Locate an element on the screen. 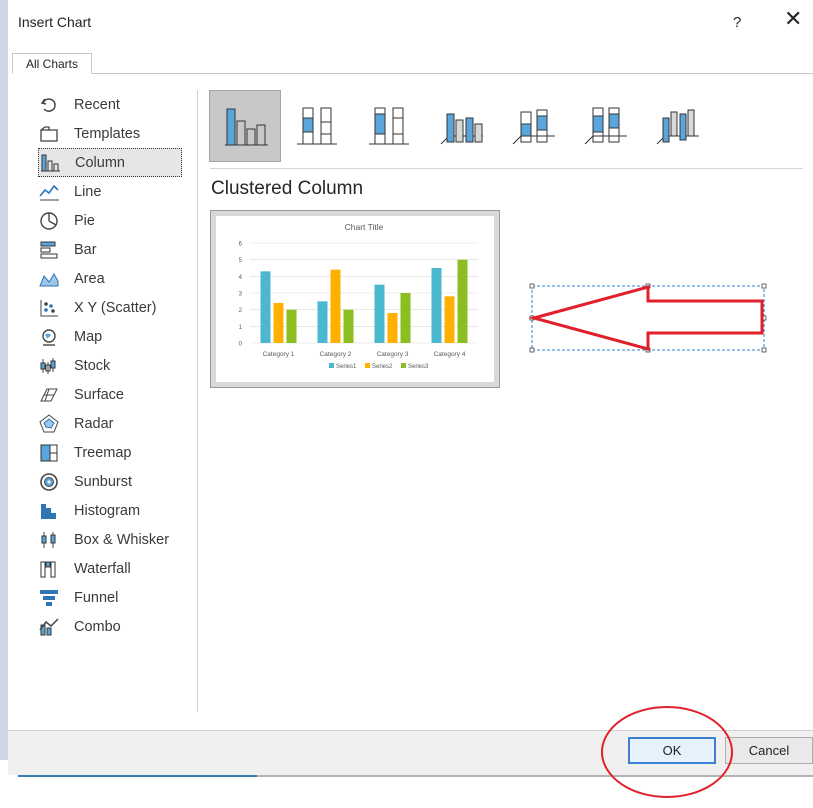  y-tick-label: 4 is located at coordinates (241, 278).